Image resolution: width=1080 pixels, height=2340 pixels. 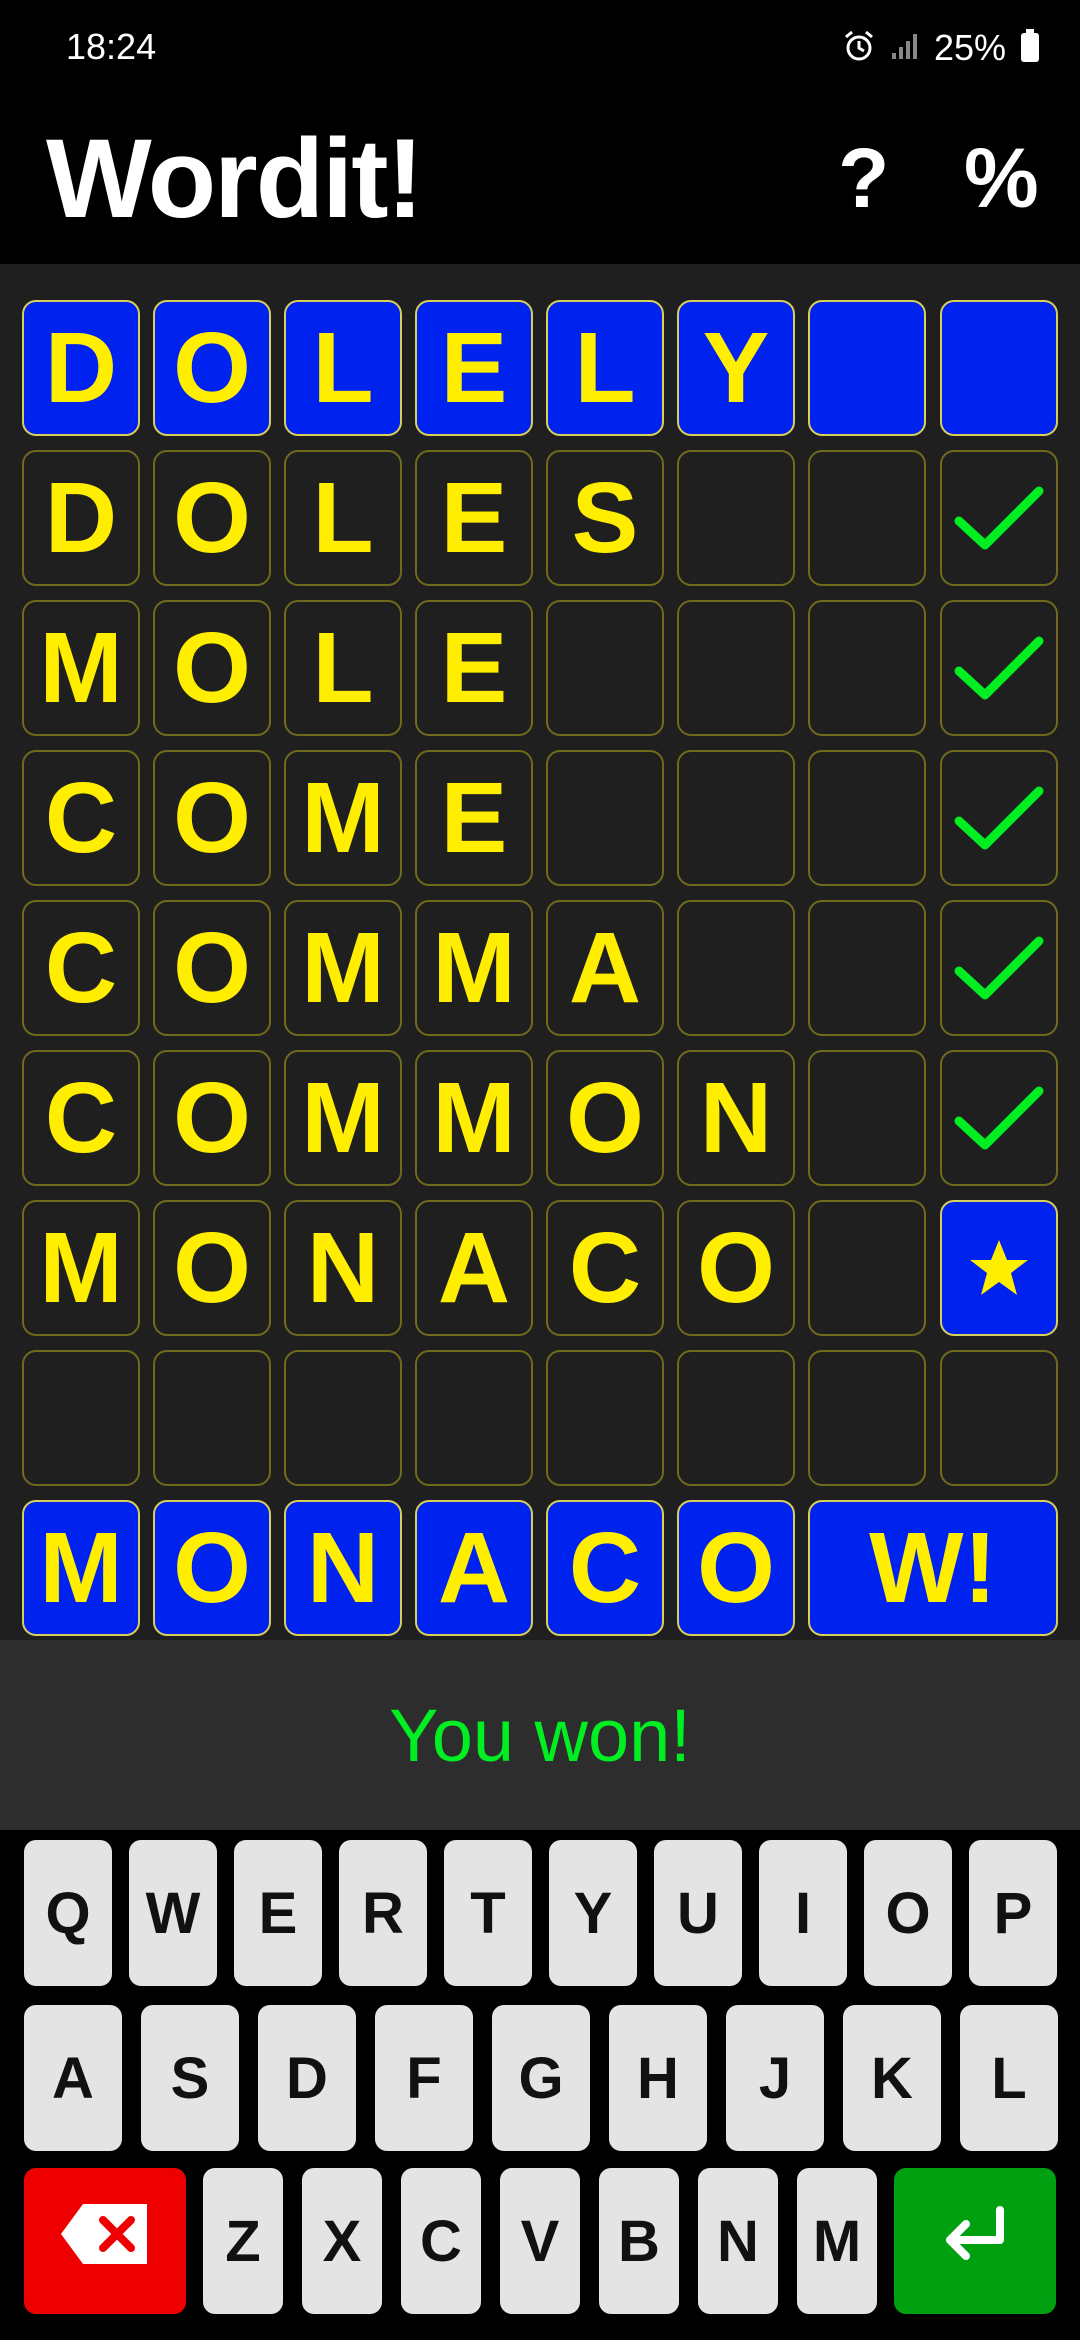 What do you see at coordinates (343, 1568) in the screenshot?
I see `answer-tile: N` at bounding box center [343, 1568].